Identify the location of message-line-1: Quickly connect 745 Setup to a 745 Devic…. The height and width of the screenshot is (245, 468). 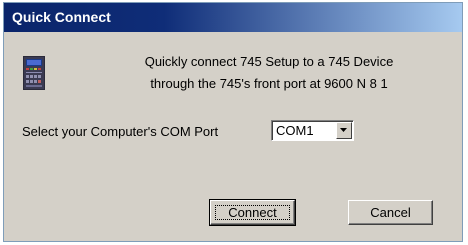
(269, 61).